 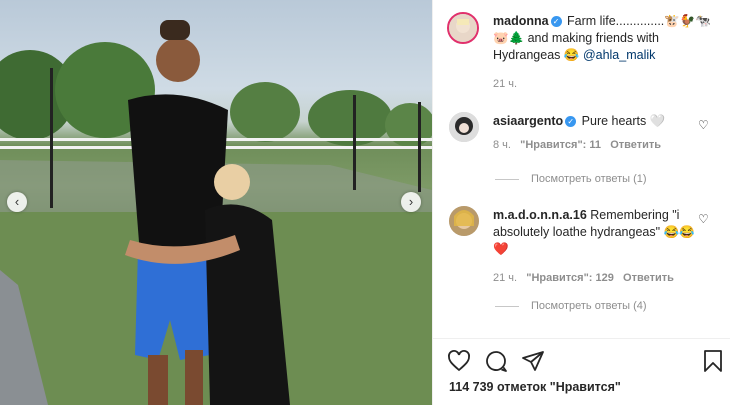 I want to click on caption-mention: @ahla_malik, so click(x=619, y=55).